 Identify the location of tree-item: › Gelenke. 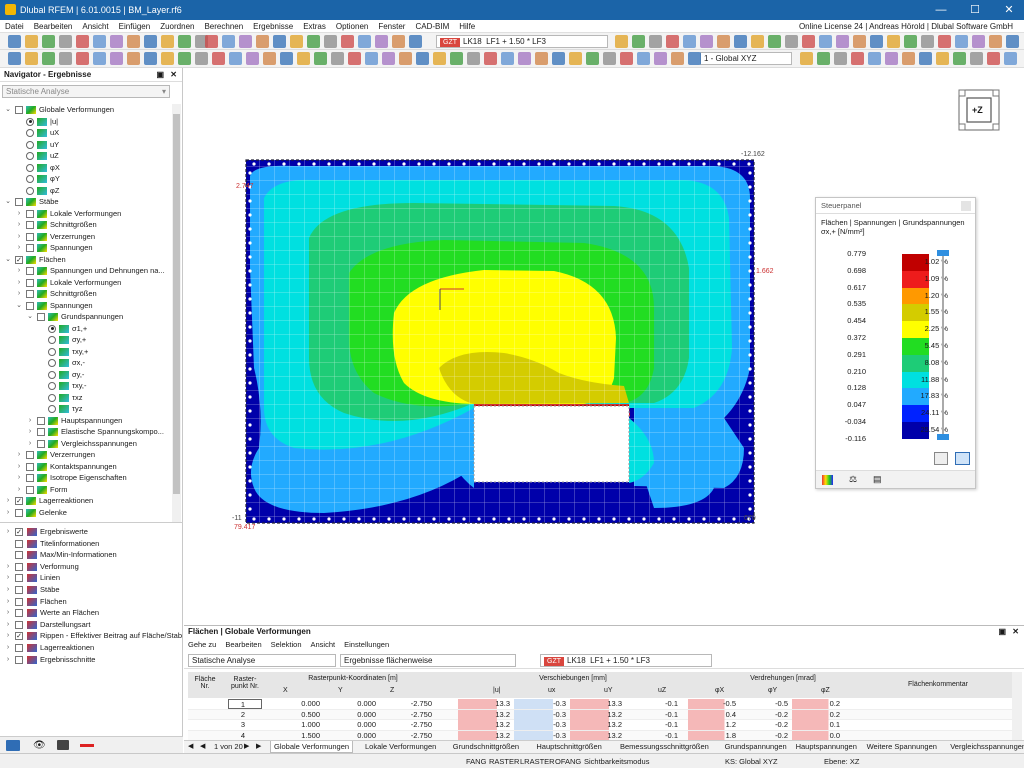
(86, 513).